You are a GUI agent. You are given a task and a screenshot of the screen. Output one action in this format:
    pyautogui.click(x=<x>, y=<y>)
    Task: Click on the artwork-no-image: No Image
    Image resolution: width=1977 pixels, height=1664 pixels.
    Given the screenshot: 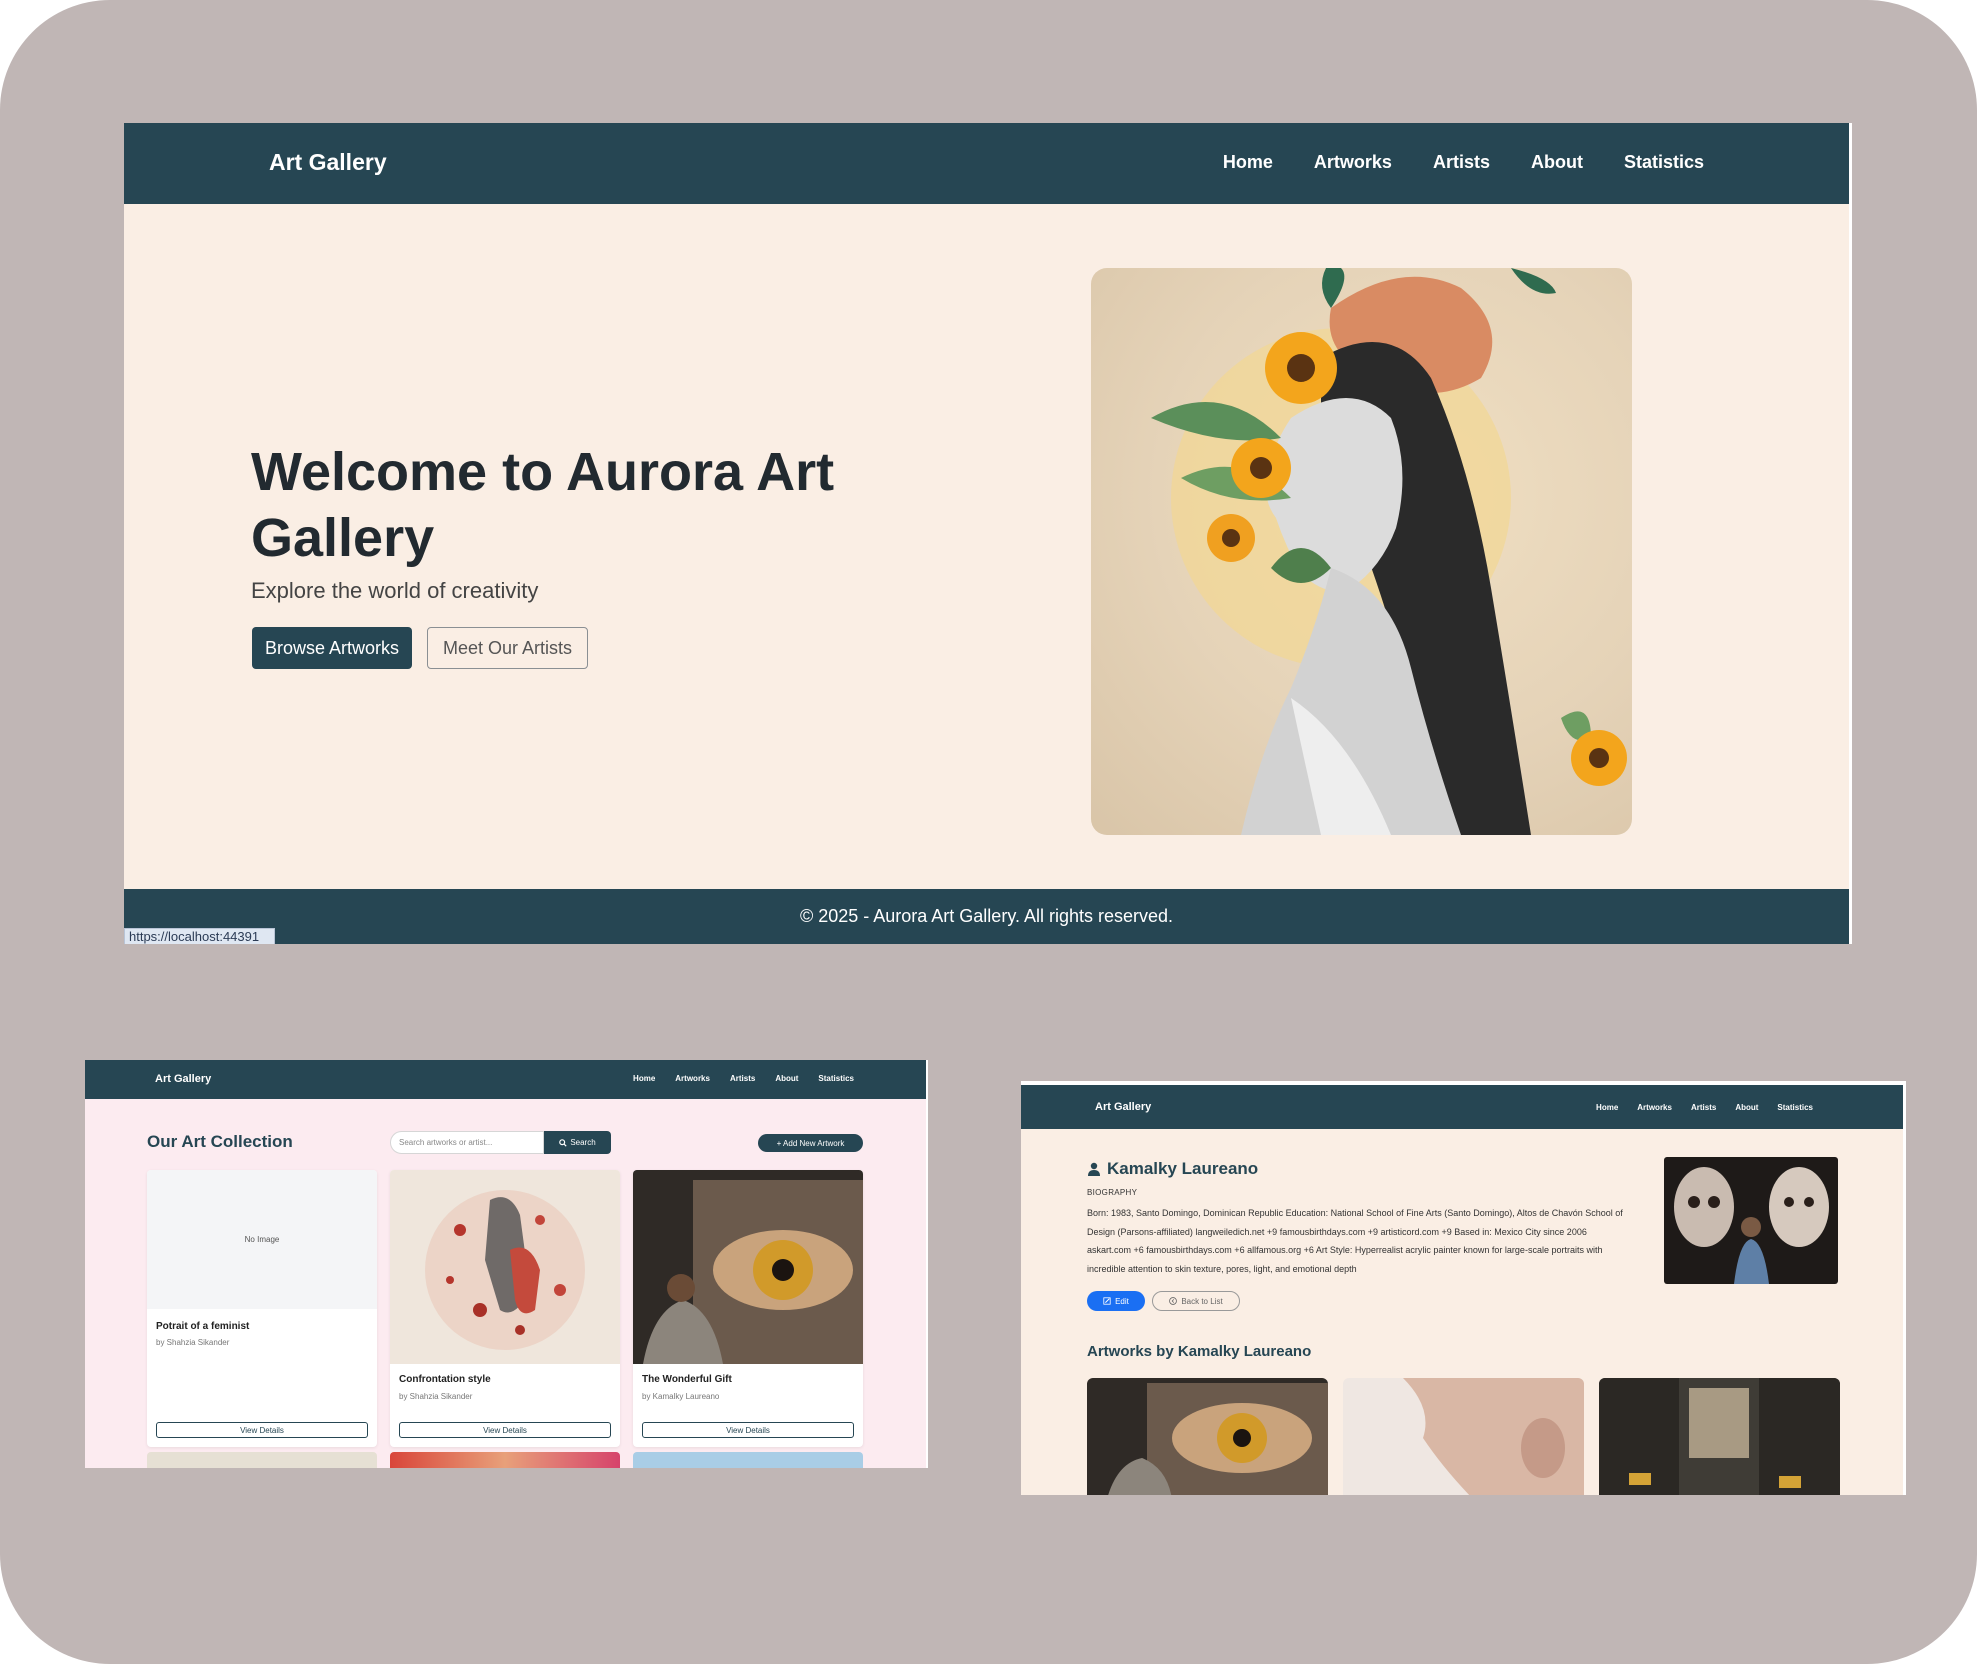 What is the action you would take?
    pyautogui.click(x=262, y=1239)
    